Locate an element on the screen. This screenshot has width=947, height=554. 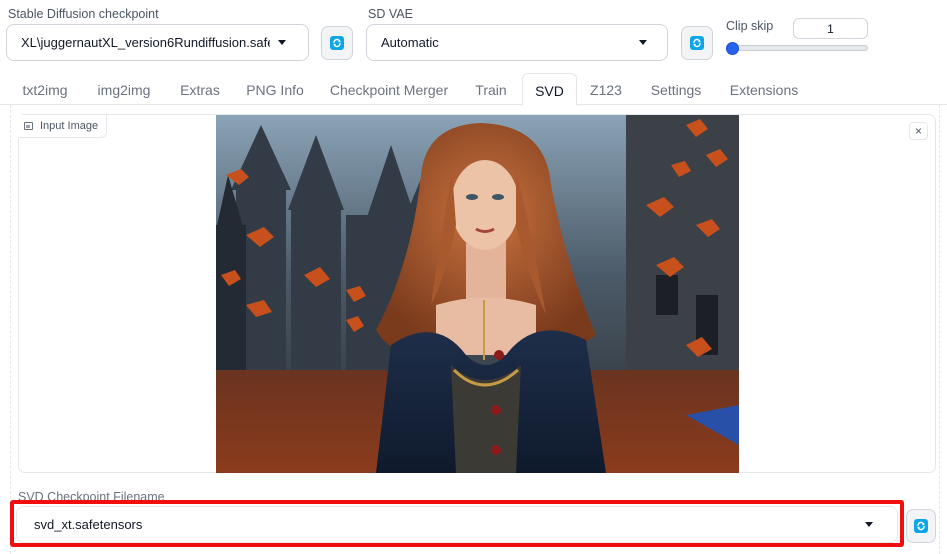
vae-value: Automatic is located at coordinates (410, 42).